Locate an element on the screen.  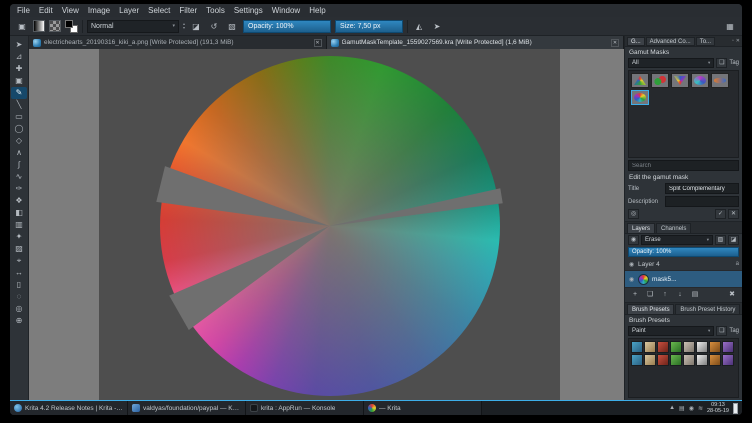
menu-file: File is located at coordinates (23, 10).